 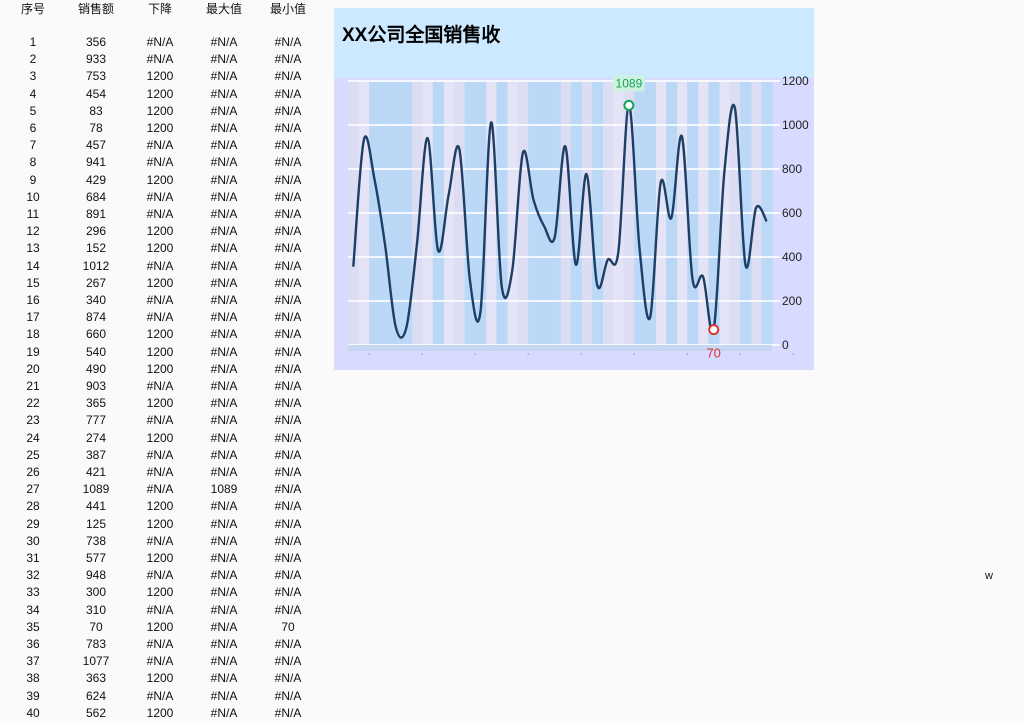 I want to click on table-cell: 1012, so click(x=96, y=266).